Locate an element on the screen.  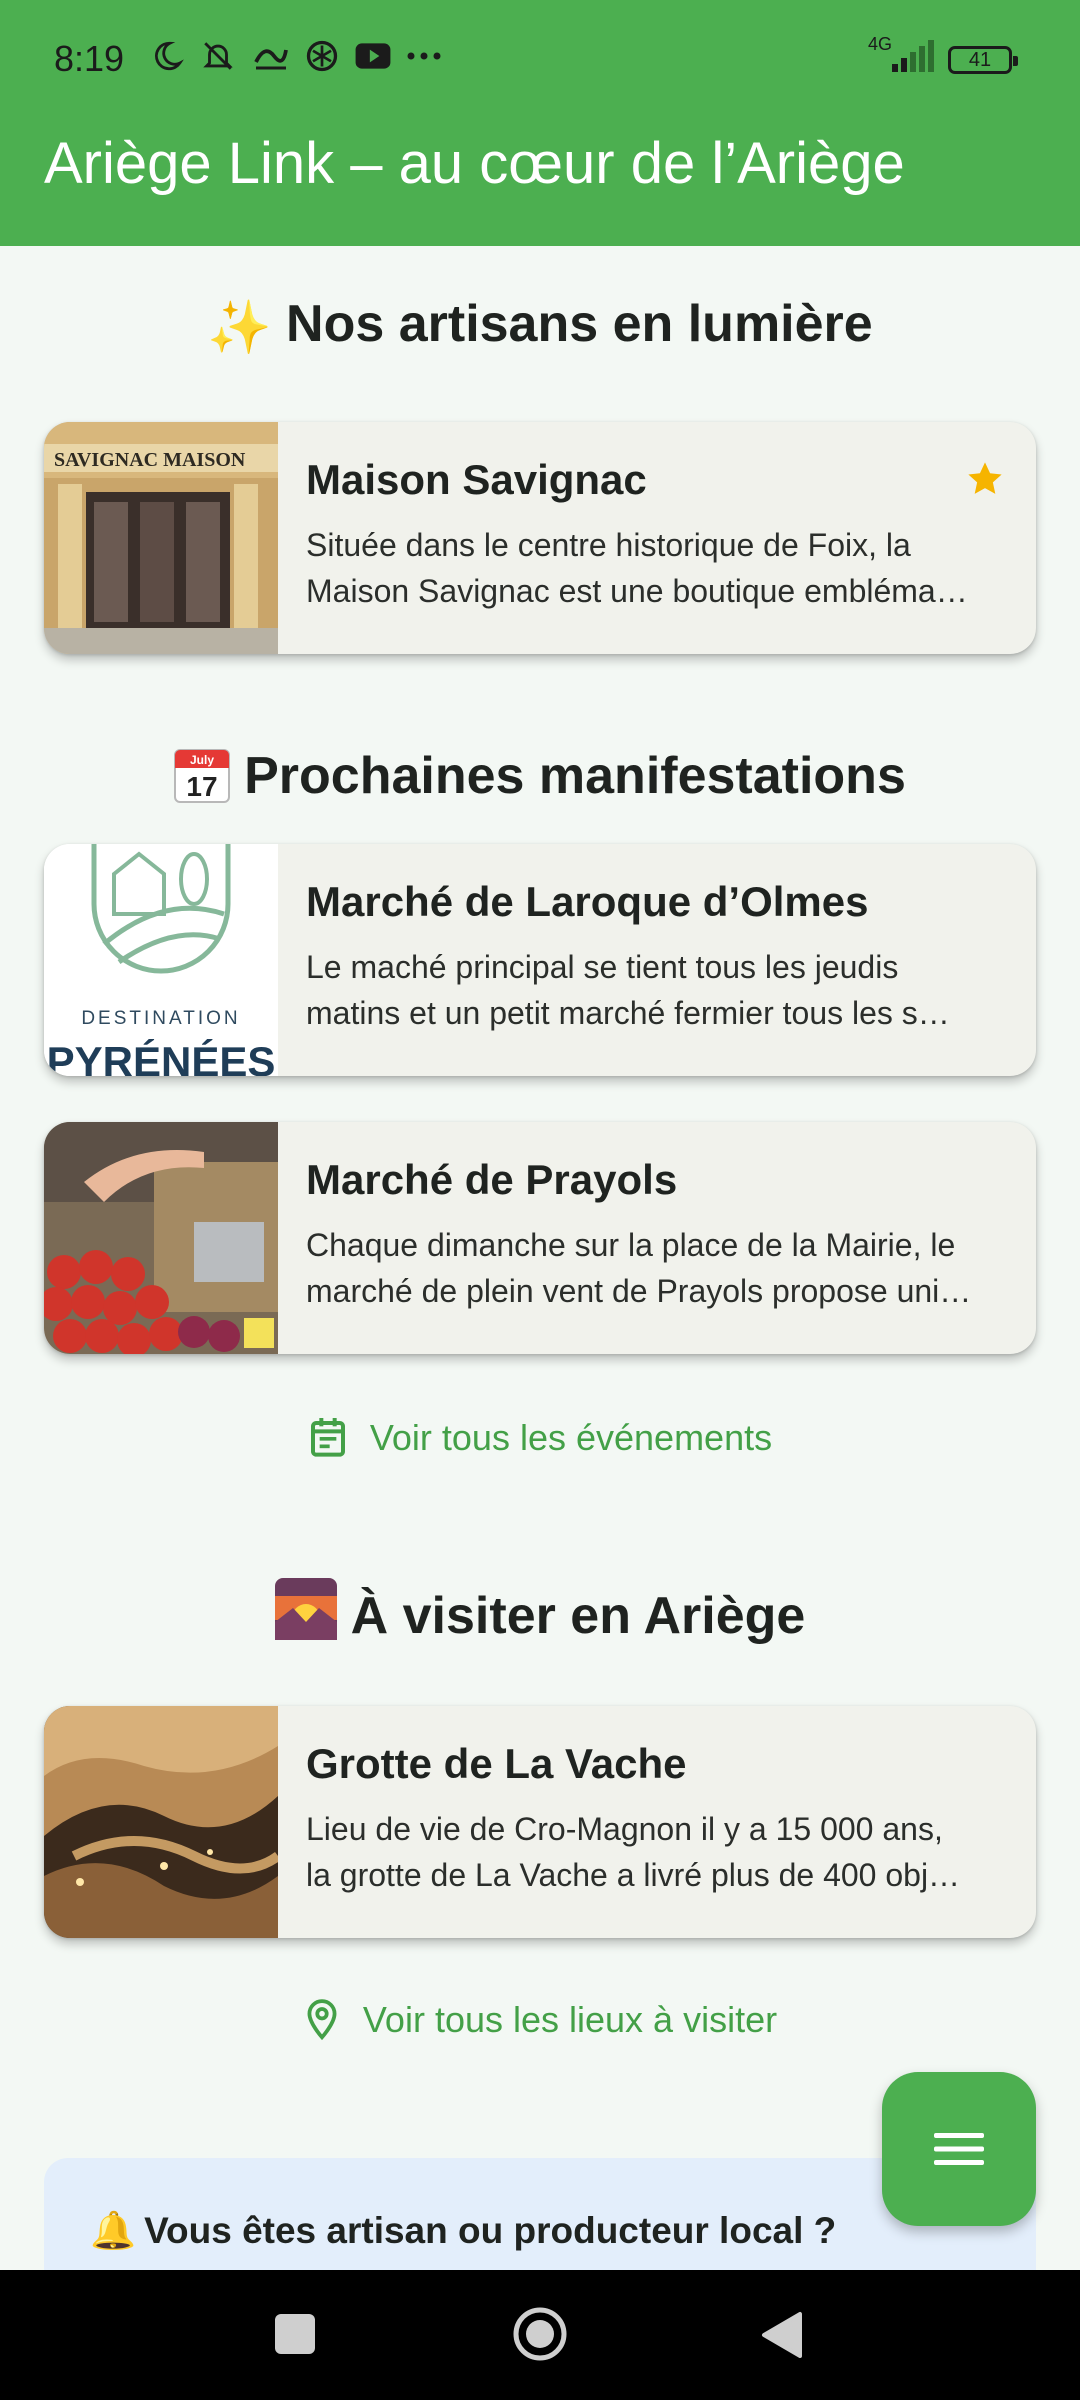
menu-fab-button is located at coordinates (959, 2149).